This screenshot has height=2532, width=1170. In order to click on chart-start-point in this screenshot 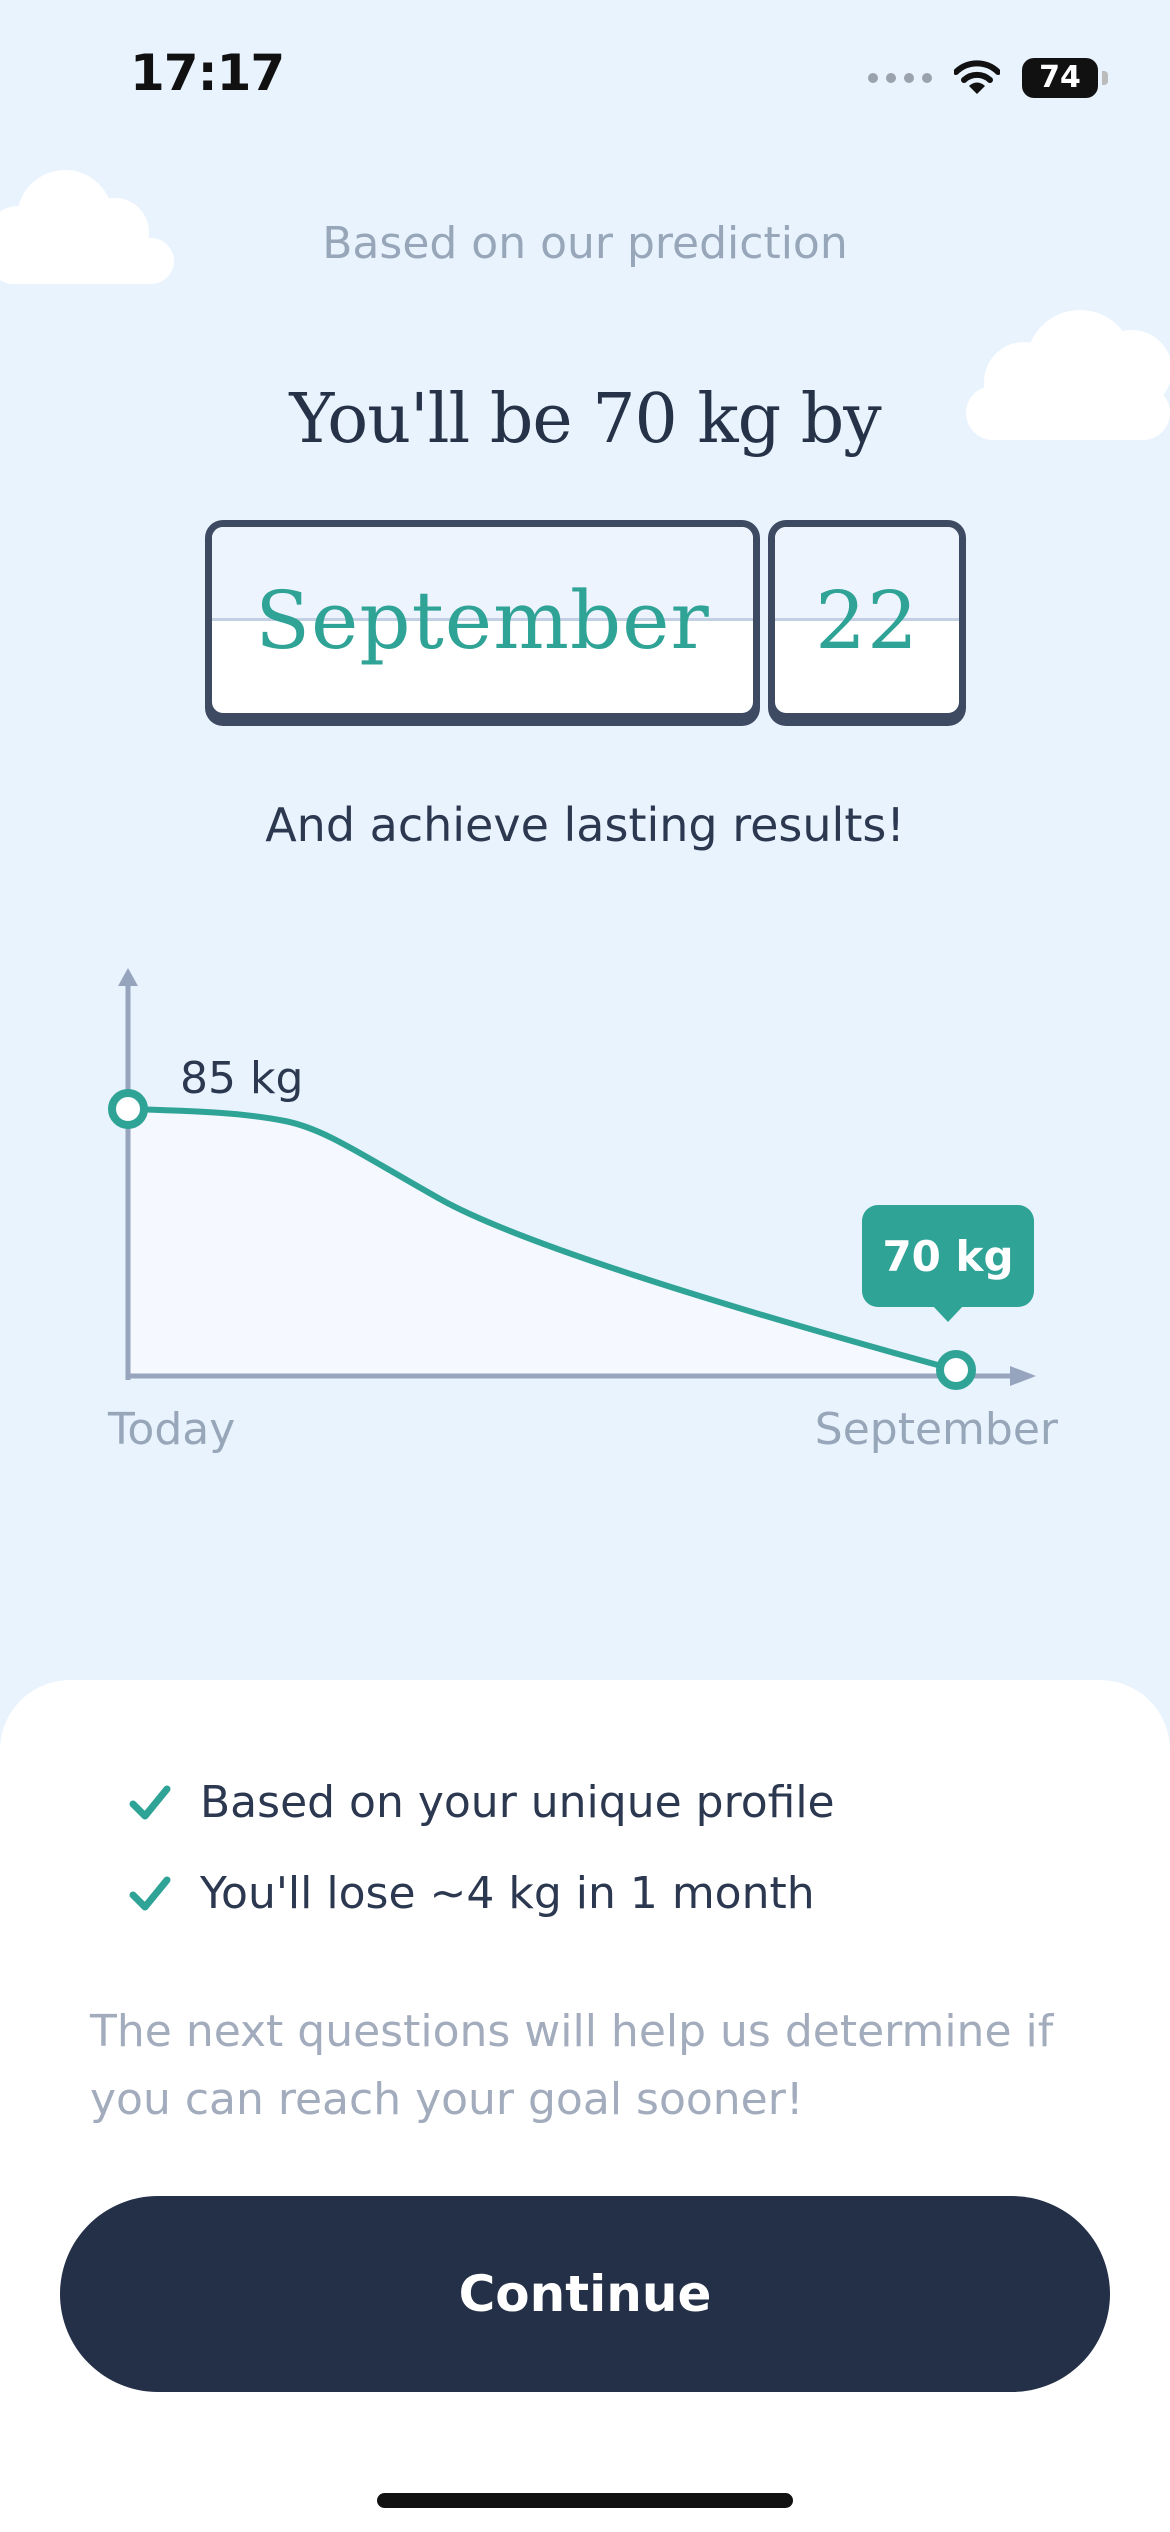, I will do `click(128, 1109)`.